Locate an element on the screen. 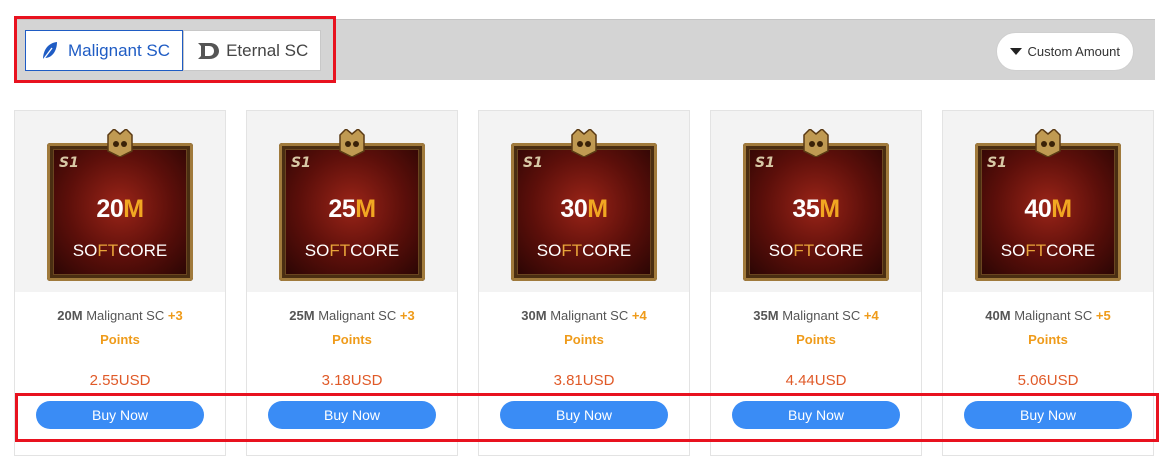 This screenshot has width=1167, height=470. product-image-area: S1 40M SOFTCORE is located at coordinates (1048, 201).